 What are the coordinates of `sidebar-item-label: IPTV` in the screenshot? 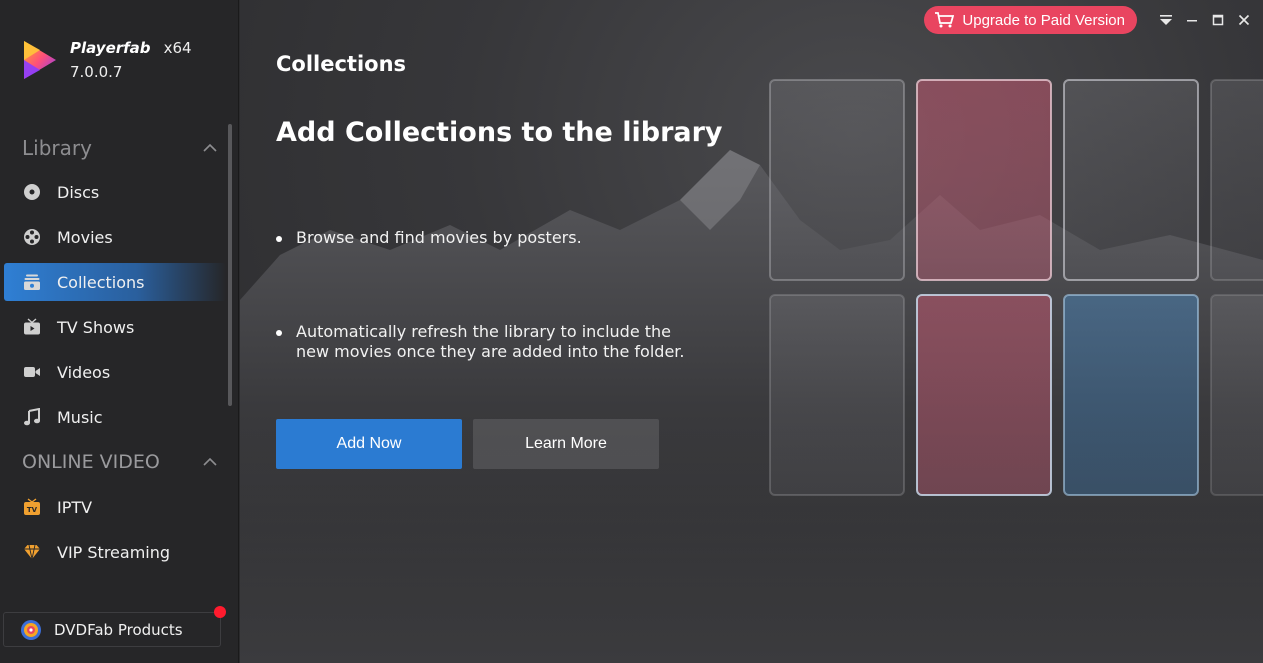 It's located at (75, 507).